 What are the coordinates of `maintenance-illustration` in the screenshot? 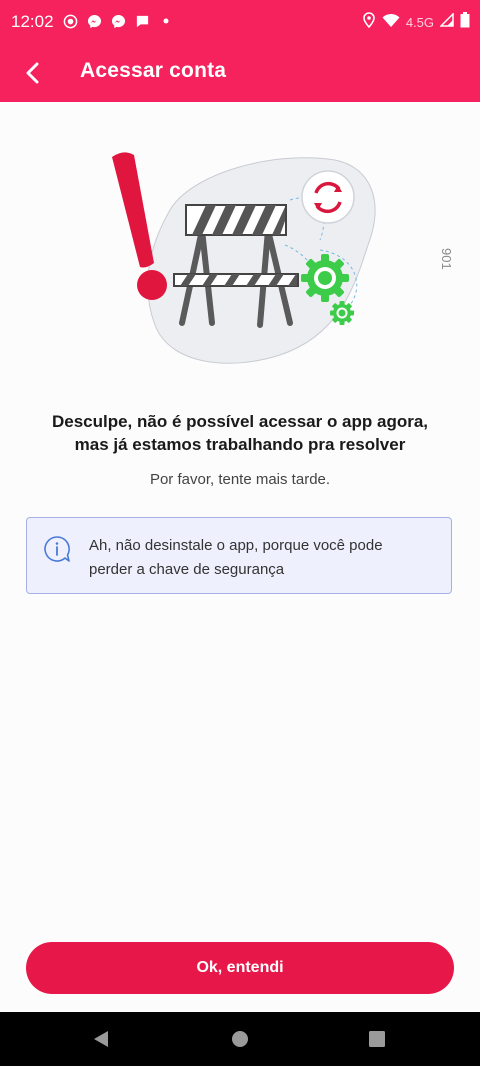 It's located at (244, 258).